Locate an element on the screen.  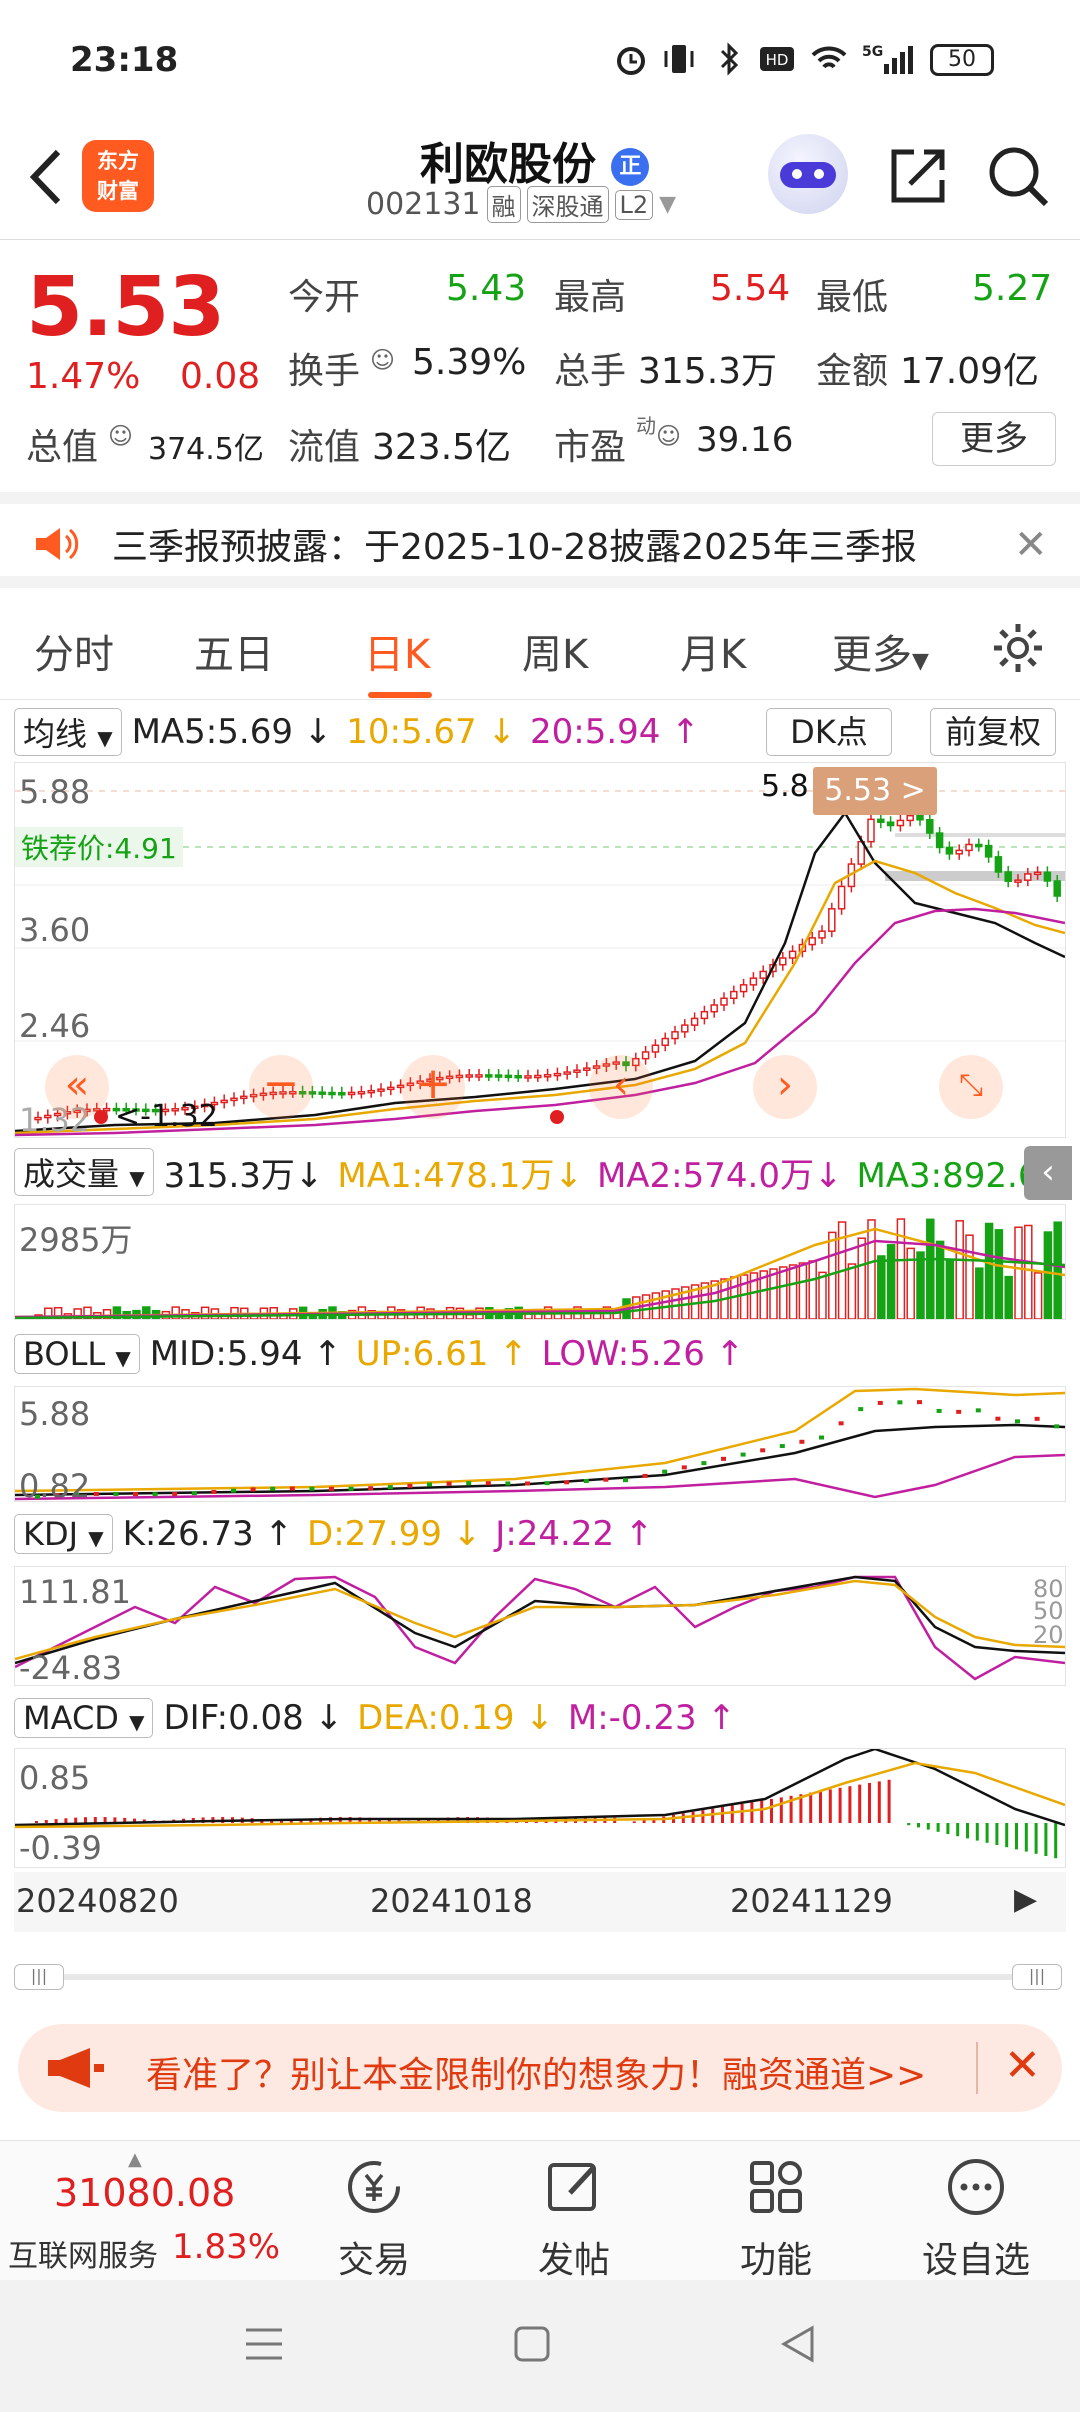
tab-weekly-k: 周K is located at coordinates (555, 651).